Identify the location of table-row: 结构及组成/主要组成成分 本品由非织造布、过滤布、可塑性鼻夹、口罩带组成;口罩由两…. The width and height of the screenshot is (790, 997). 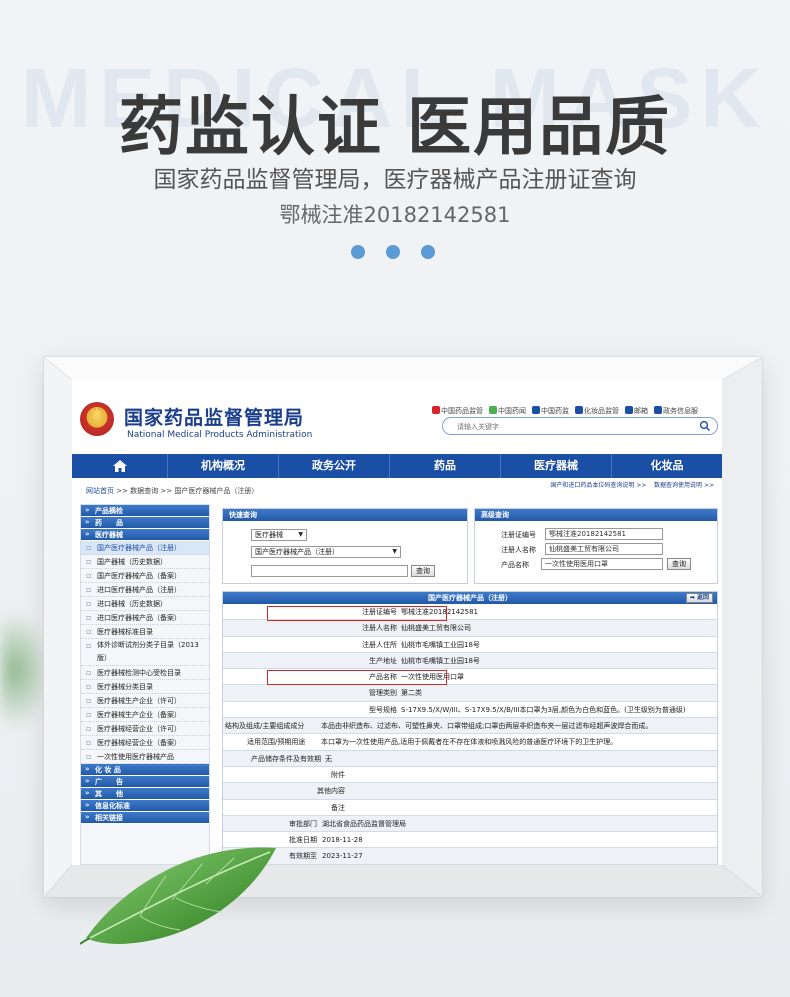
(470, 726).